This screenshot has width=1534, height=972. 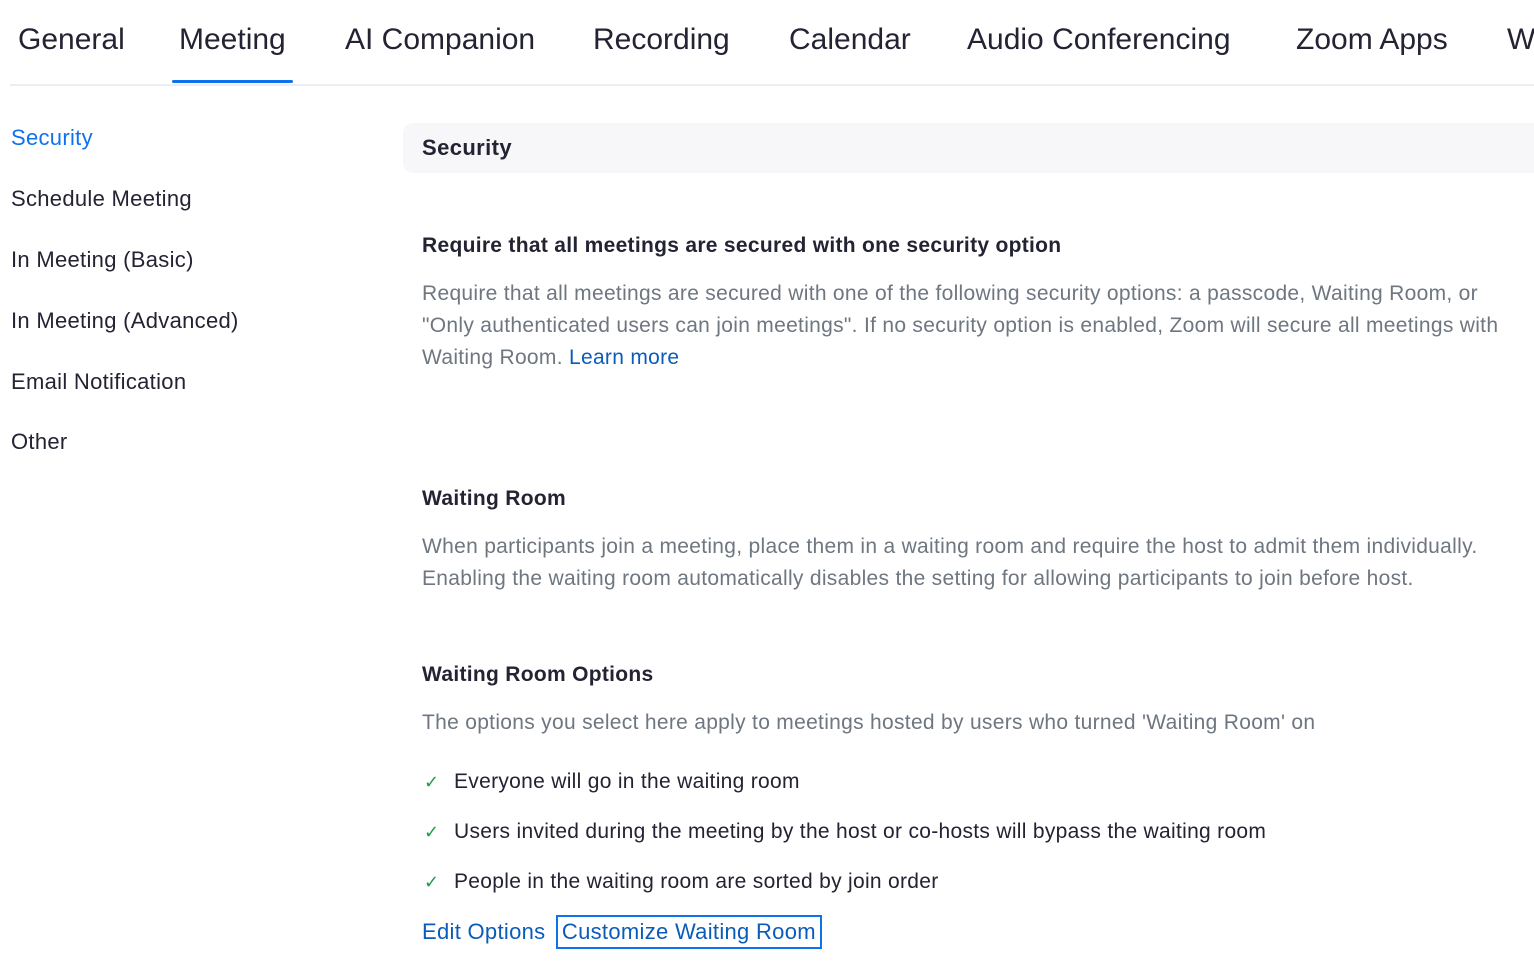 What do you see at coordinates (1099, 40) in the screenshot?
I see `tab-audio-conferencing: Audio Conferencing` at bounding box center [1099, 40].